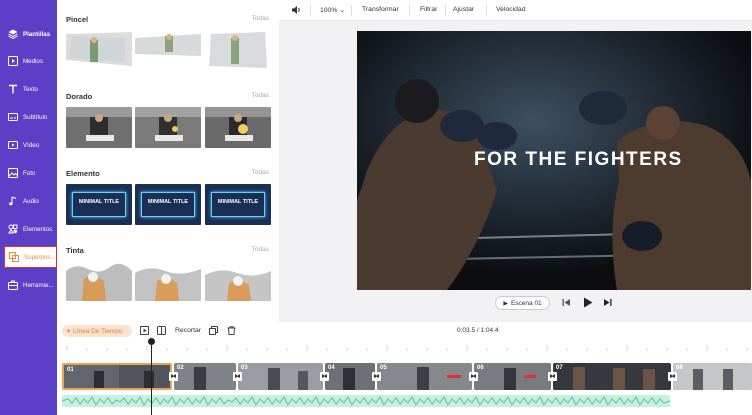 This screenshot has height=415, width=752. I want to click on view-all-link-ink: Todas, so click(260, 249).